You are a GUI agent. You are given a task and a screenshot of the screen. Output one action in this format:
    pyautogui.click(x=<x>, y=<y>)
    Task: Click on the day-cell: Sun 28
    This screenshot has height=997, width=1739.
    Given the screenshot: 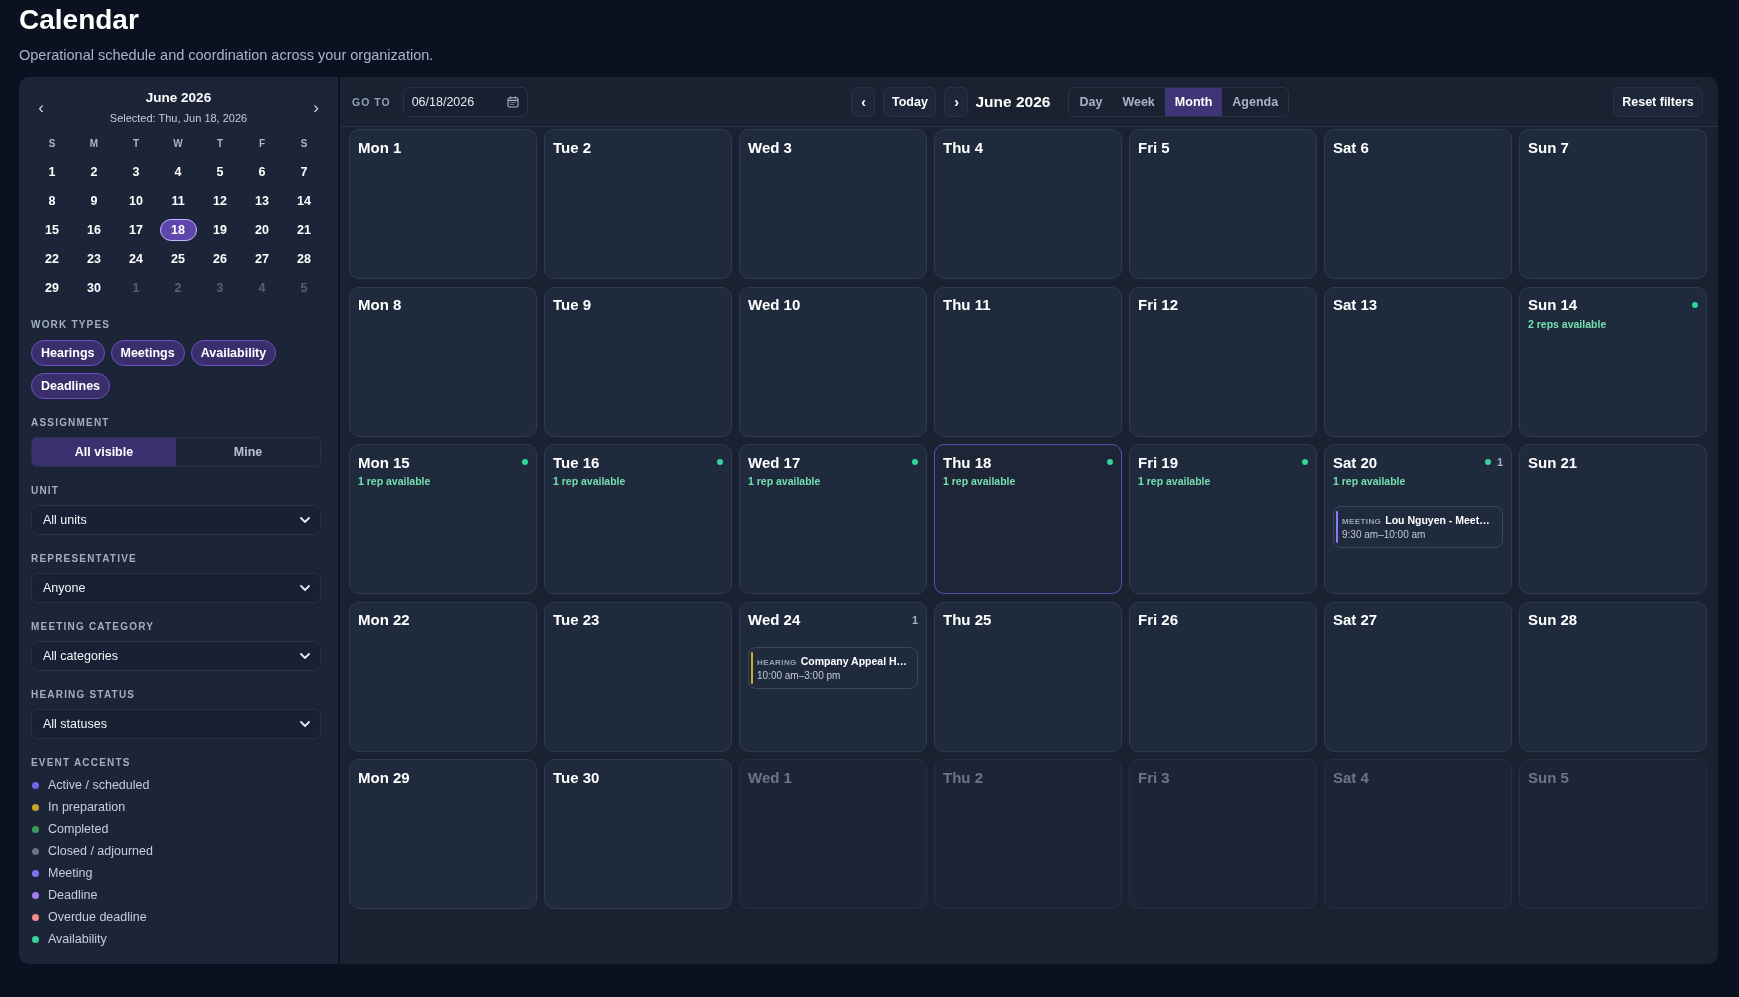 What is the action you would take?
    pyautogui.click(x=1613, y=676)
    